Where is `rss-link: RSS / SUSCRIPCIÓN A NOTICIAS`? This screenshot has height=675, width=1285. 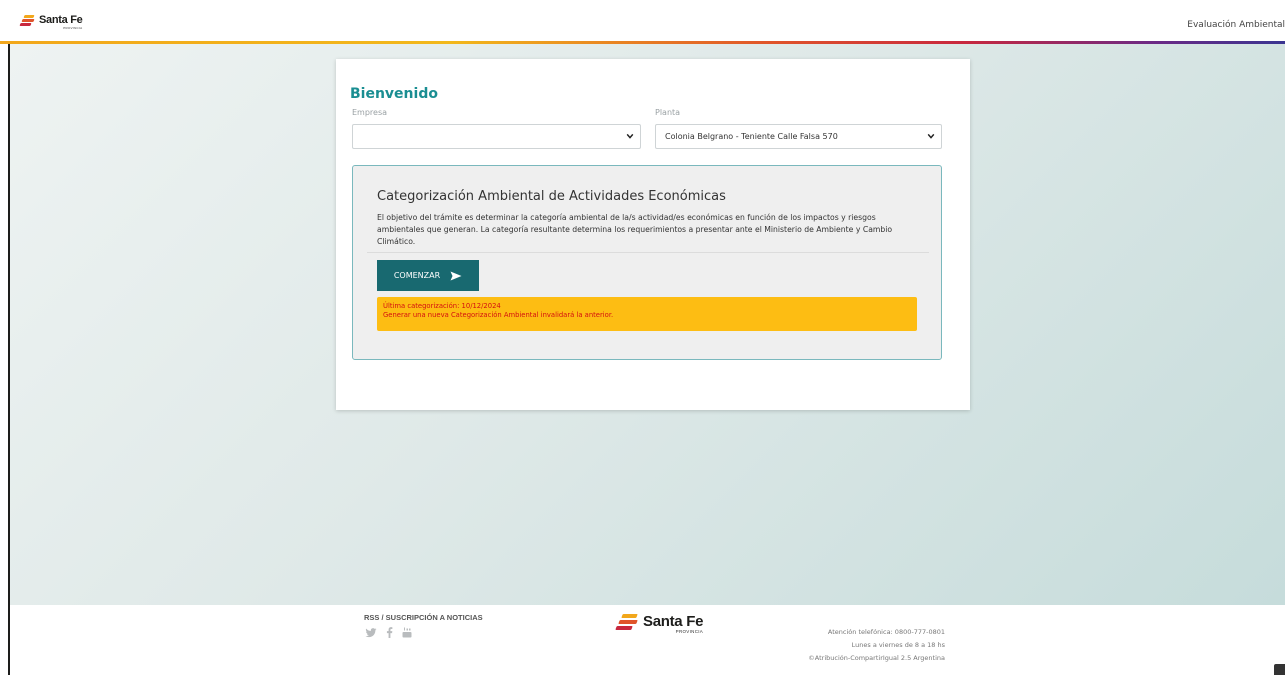 rss-link: RSS / SUSCRIPCIÓN A NOTICIAS is located at coordinates (423, 617).